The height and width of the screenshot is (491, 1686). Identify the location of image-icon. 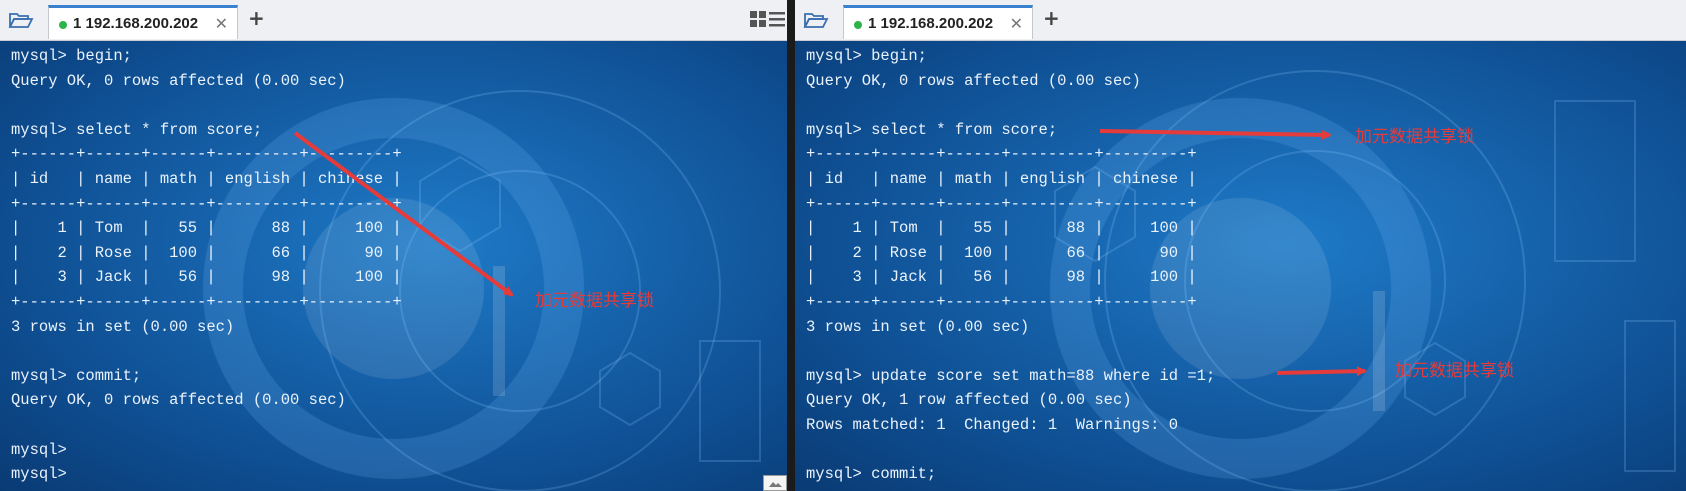
(775, 483).